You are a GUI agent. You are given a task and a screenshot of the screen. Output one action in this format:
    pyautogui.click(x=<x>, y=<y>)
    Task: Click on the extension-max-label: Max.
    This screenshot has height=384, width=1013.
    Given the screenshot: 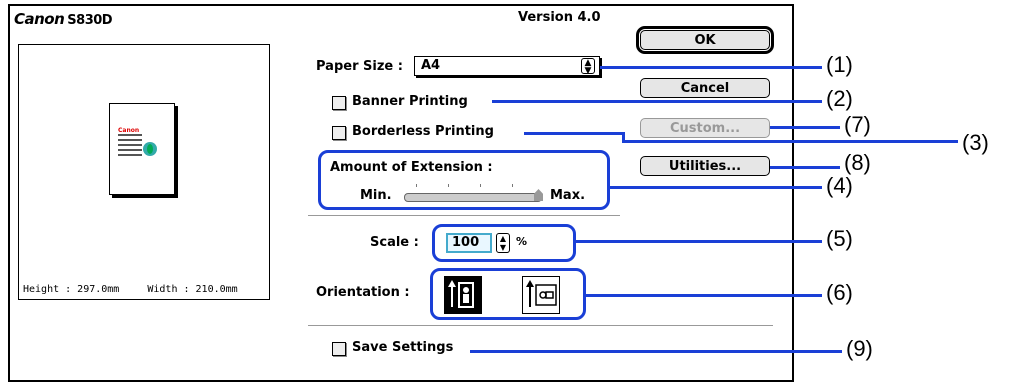 What is the action you would take?
    pyautogui.click(x=568, y=195)
    